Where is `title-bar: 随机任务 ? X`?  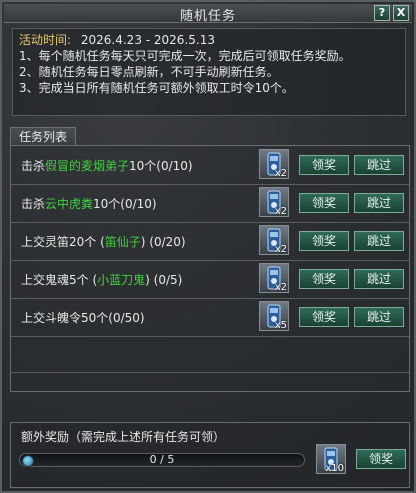 title-bar: 随机任务 ? X is located at coordinates (208, 14).